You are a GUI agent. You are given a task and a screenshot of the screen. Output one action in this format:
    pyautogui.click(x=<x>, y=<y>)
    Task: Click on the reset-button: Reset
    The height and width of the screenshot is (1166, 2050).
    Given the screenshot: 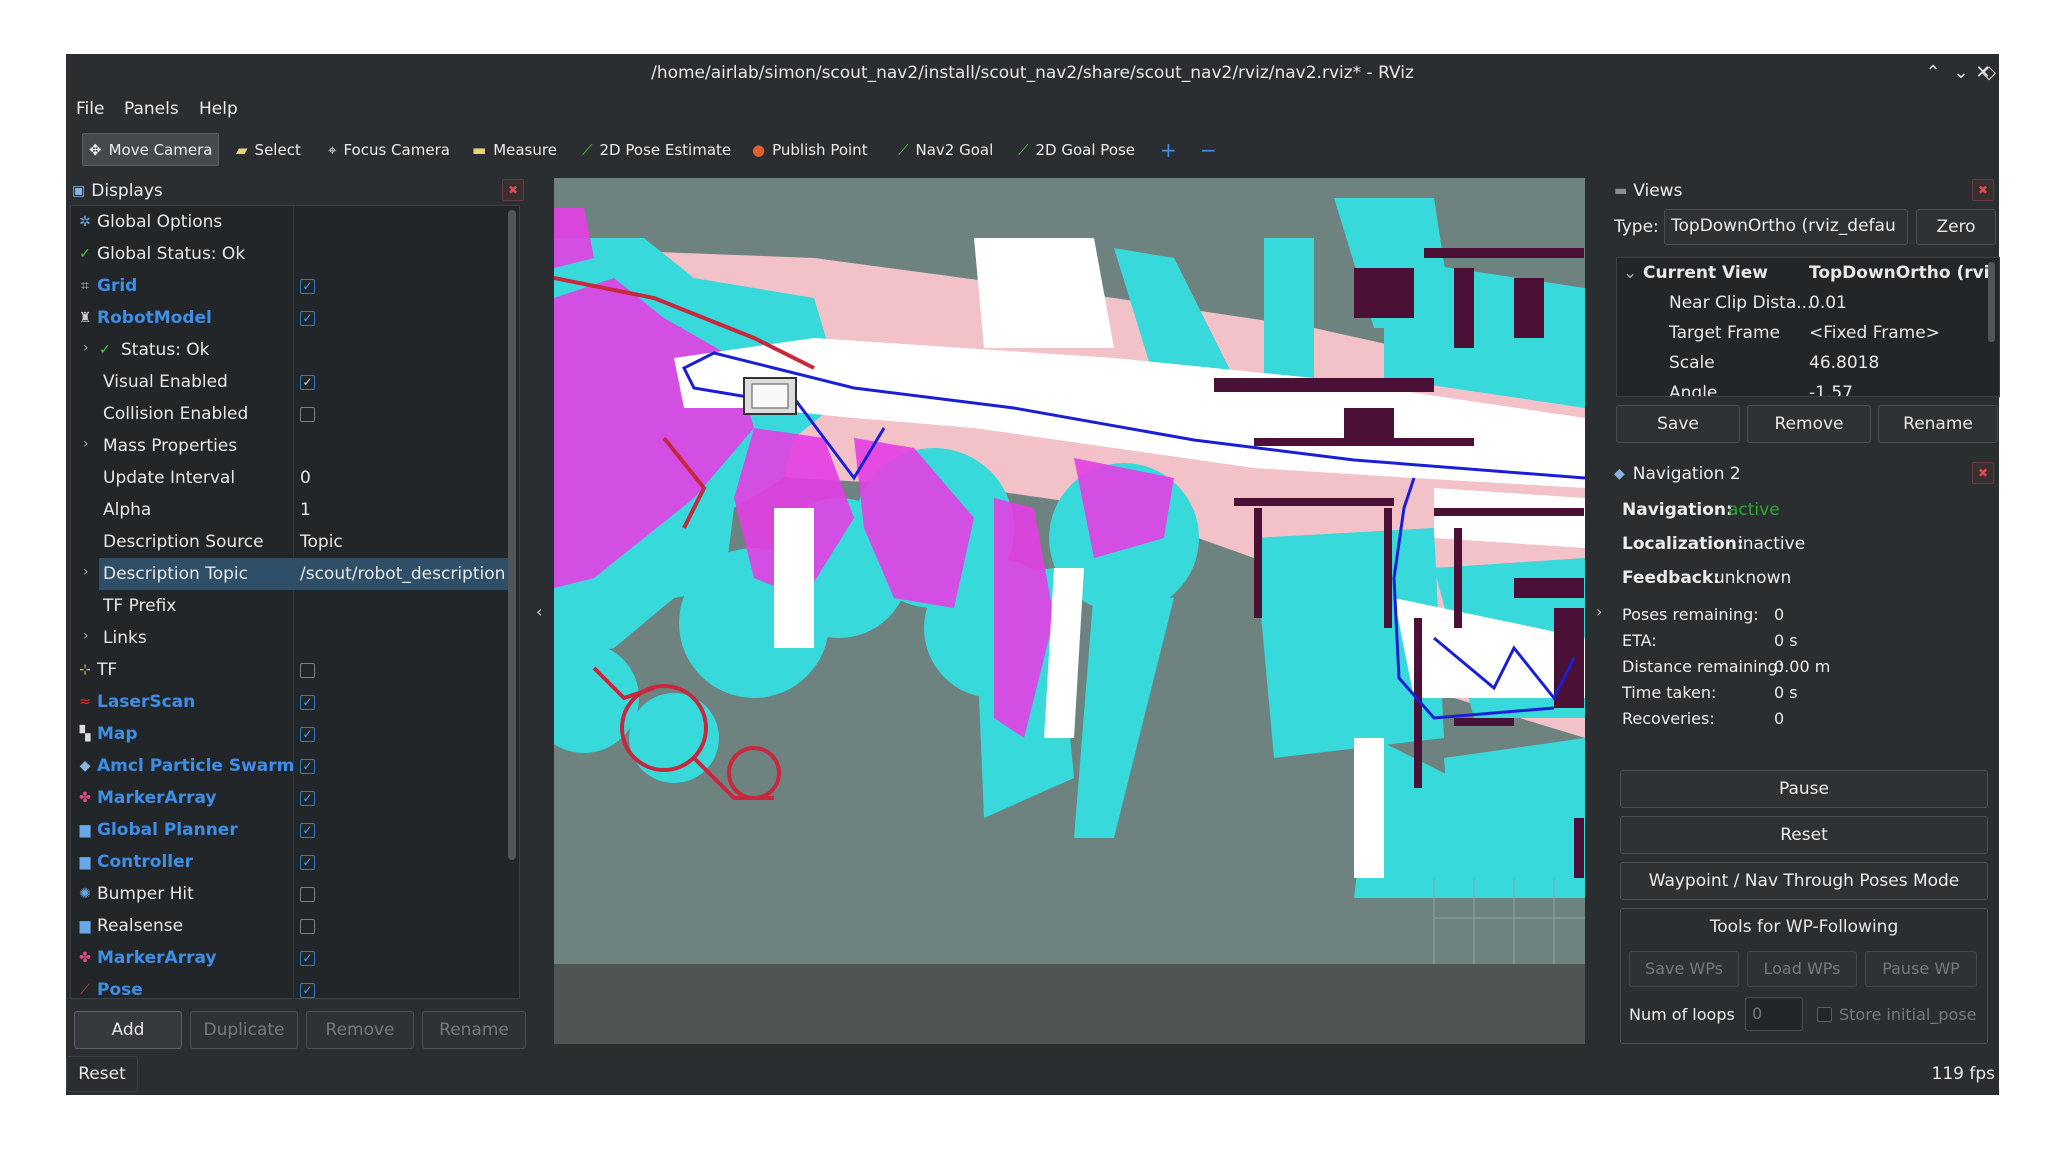 What is the action you would take?
    pyautogui.click(x=102, y=1074)
    